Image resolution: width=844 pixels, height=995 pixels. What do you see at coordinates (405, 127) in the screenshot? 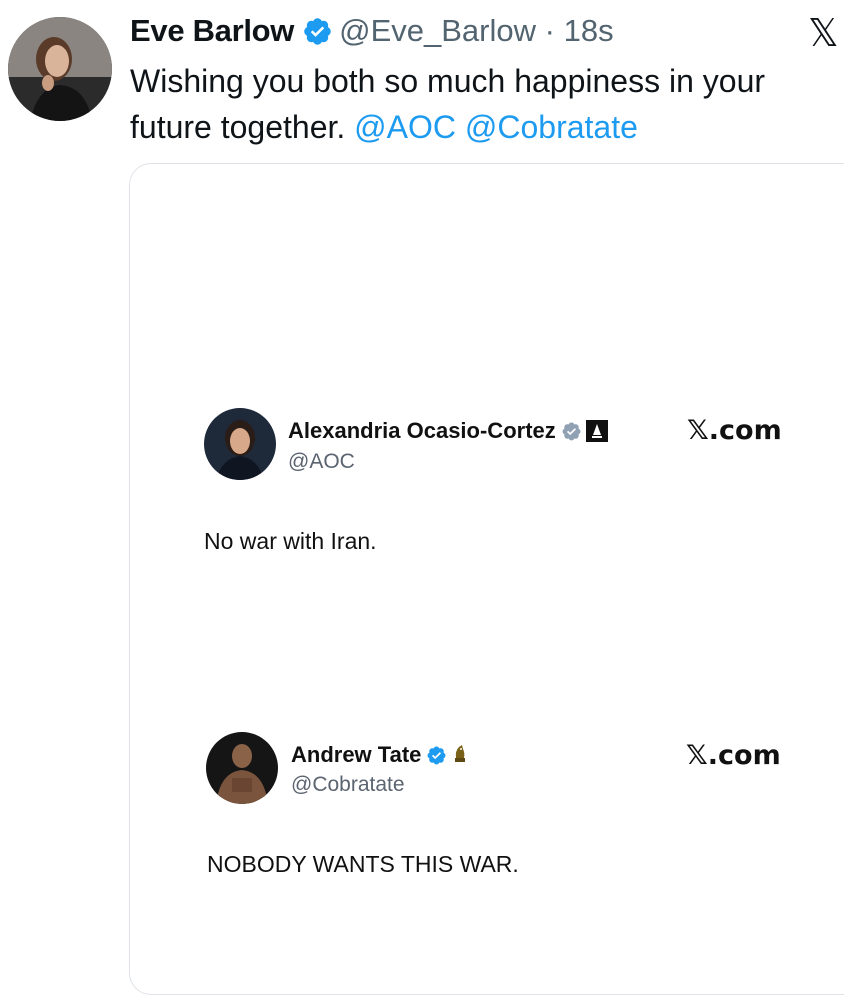
I see `mention-aoc: @AOC` at bounding box center [405, 127].